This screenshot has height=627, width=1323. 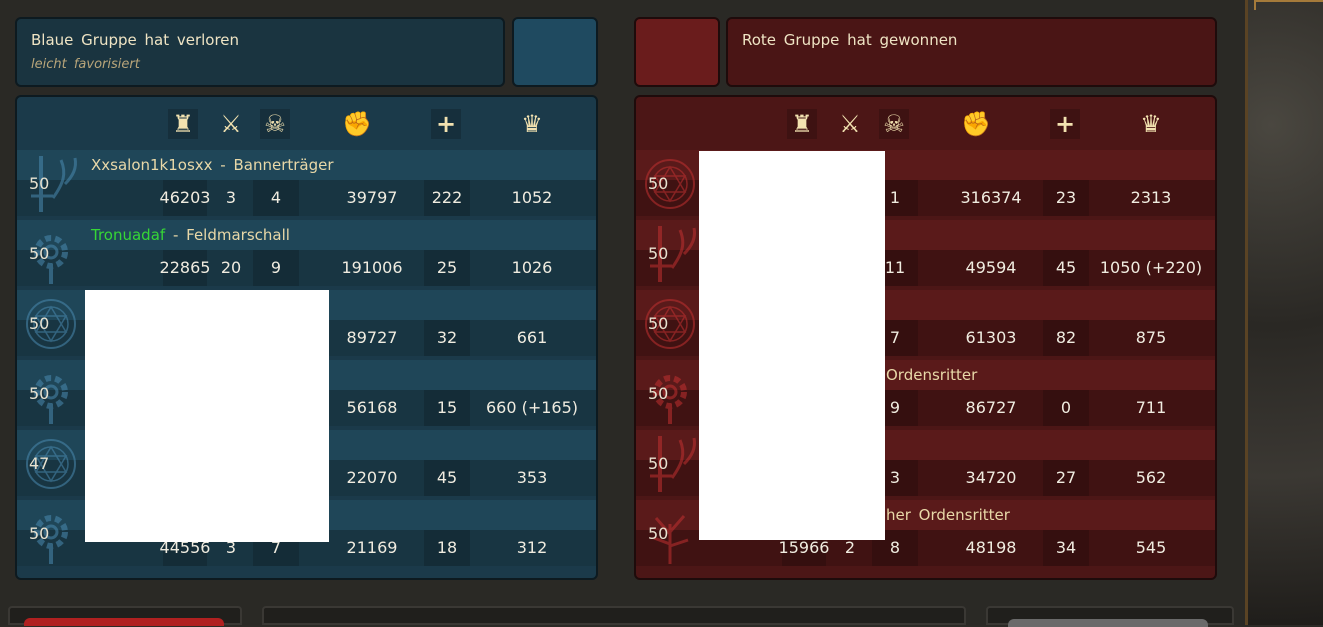 What do you see at coordinates (614, 615) in the screenshot?
I see `bottom-panel-center` at bounding box center [614, 615].